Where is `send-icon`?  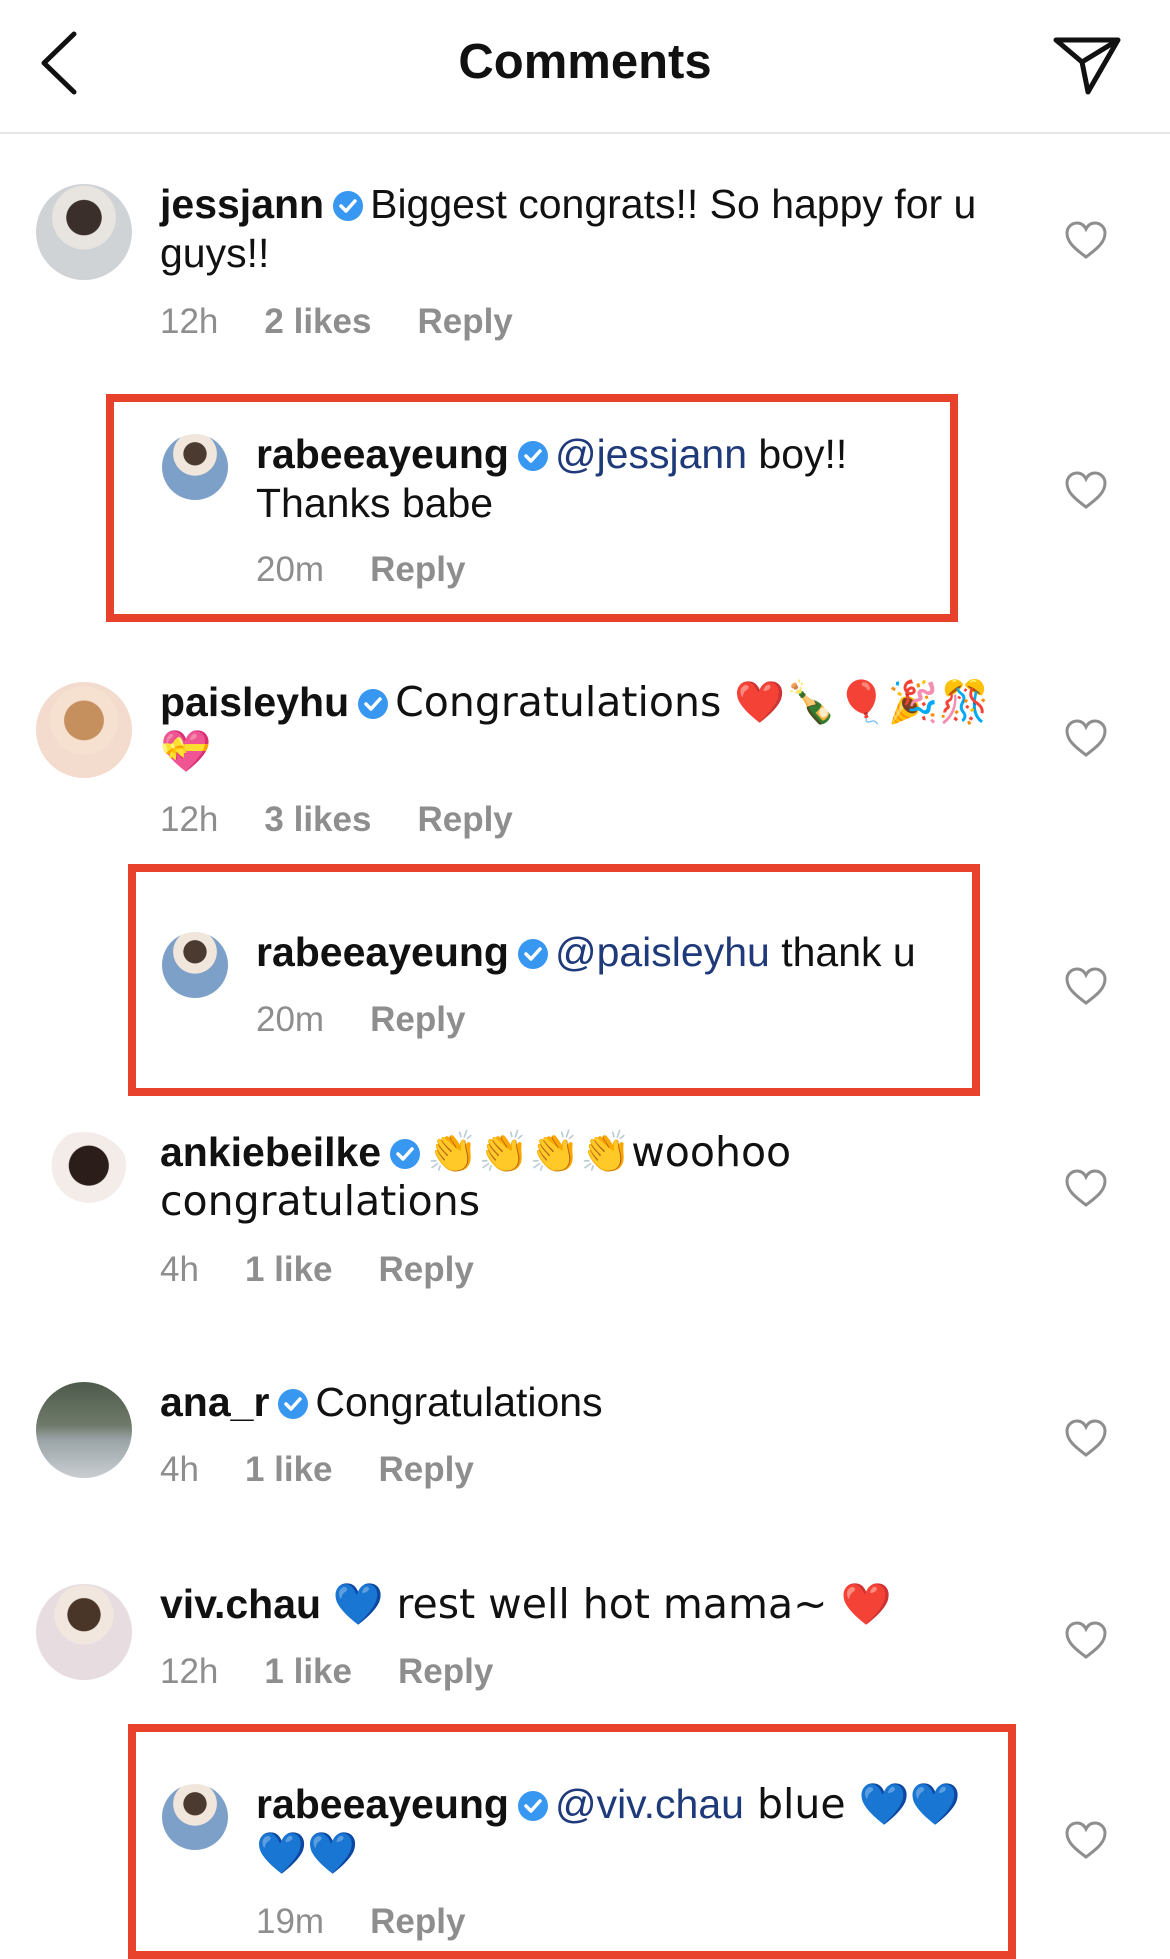
send-icon is located at coordinates (1087, 65).